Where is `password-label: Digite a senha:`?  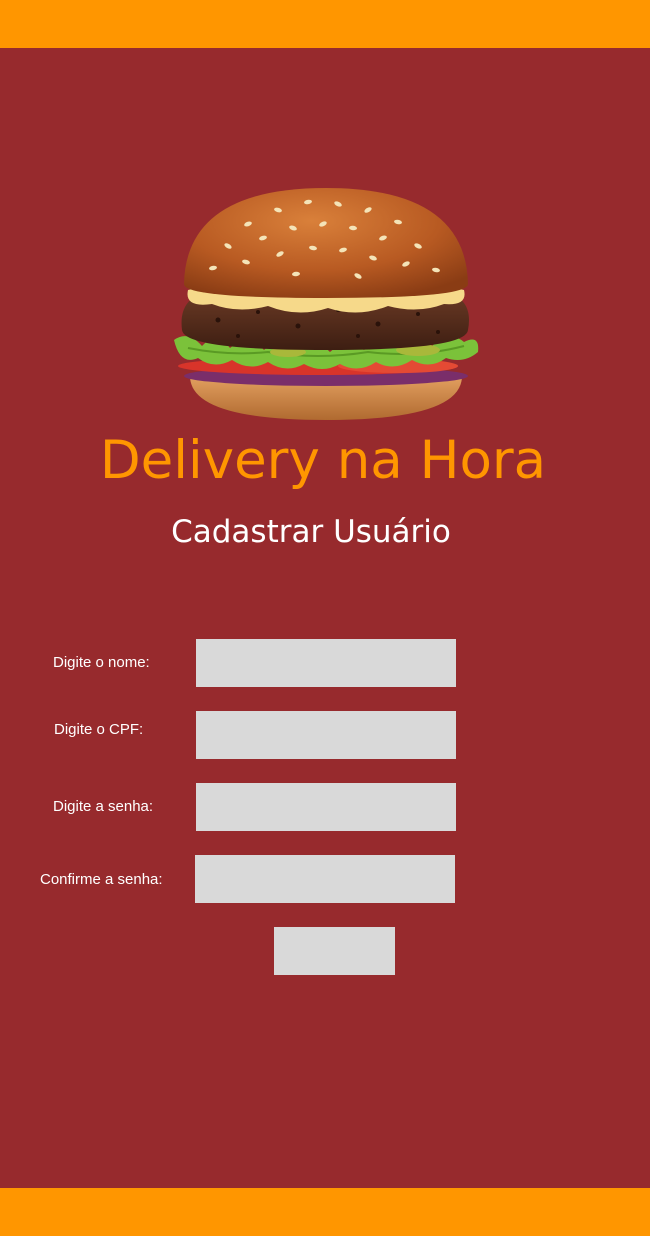 password-label: Digite a senha: is located at coordinates (103, 806).